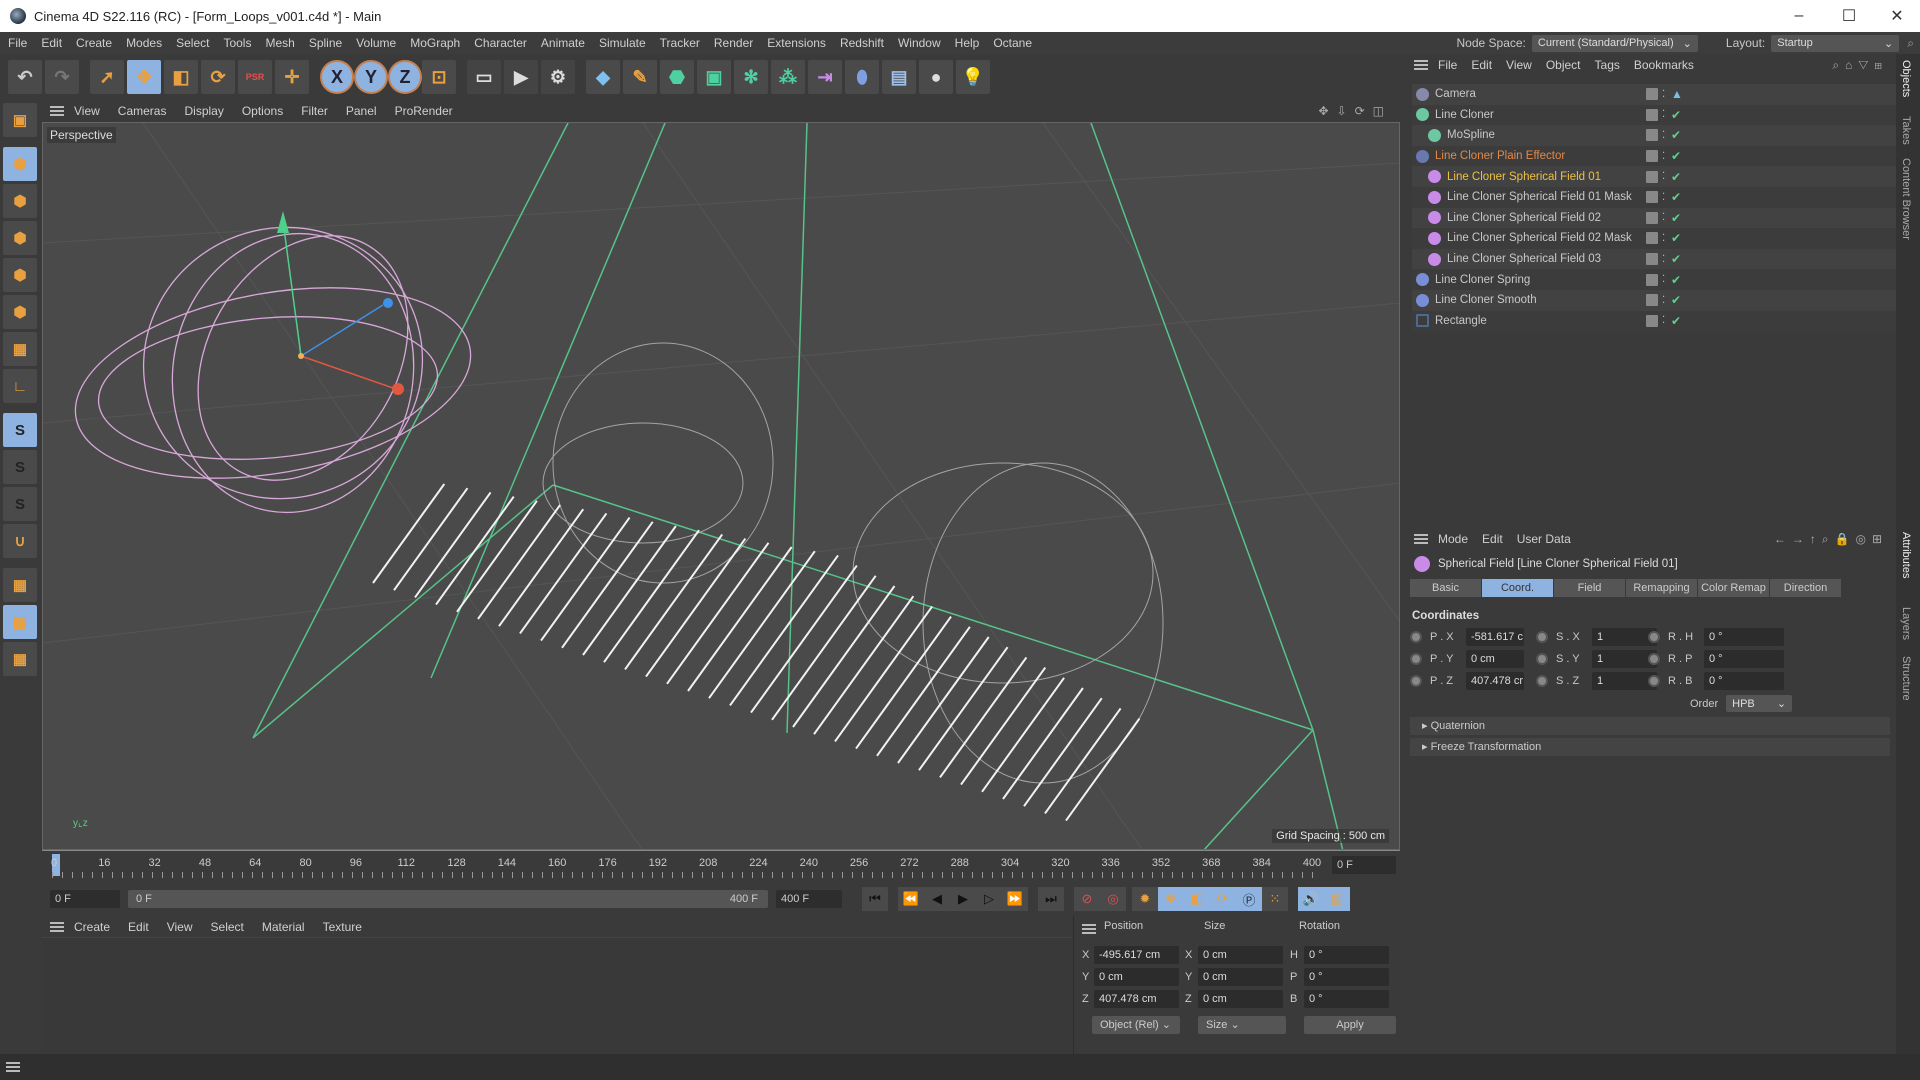 This screenshot has height=1080, width=1920. Describe the element at coordinates (1733, 588) in the screenshot. I see `tab-color-remap: Color Remap` at that location.